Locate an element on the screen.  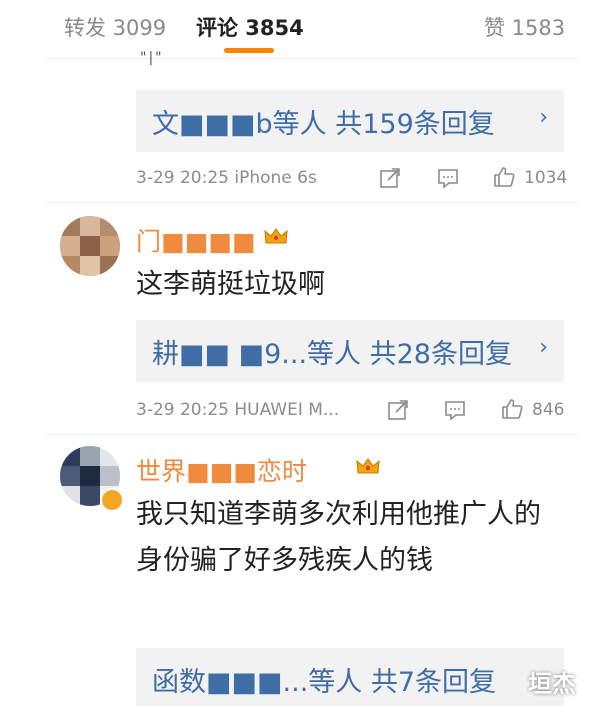
reply-summary-text: 文■■■b等人 共159条回复 is located at coordinates (323, 124).